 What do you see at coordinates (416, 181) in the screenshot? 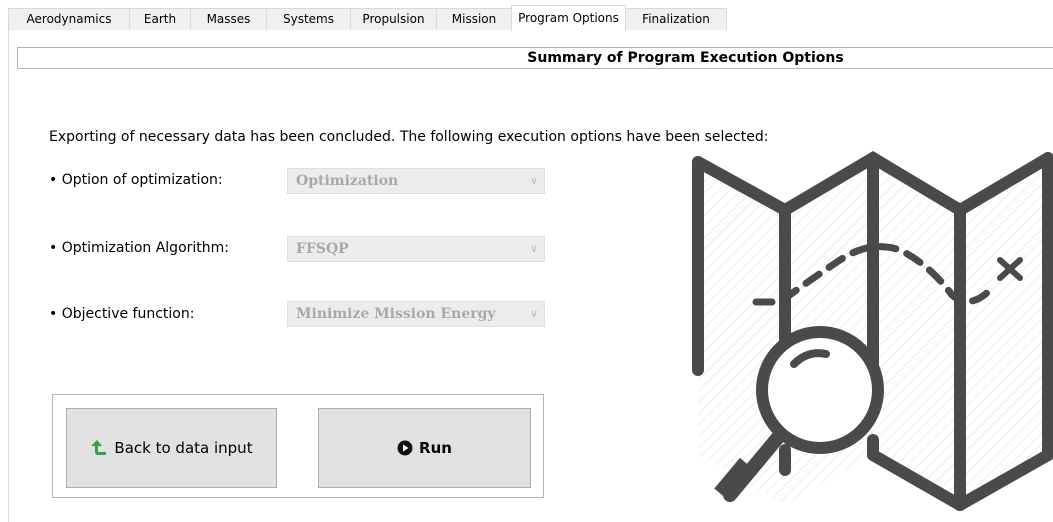
I see `option-of-optimization-select: Optimization ∨` at bounding box center [416, 181].